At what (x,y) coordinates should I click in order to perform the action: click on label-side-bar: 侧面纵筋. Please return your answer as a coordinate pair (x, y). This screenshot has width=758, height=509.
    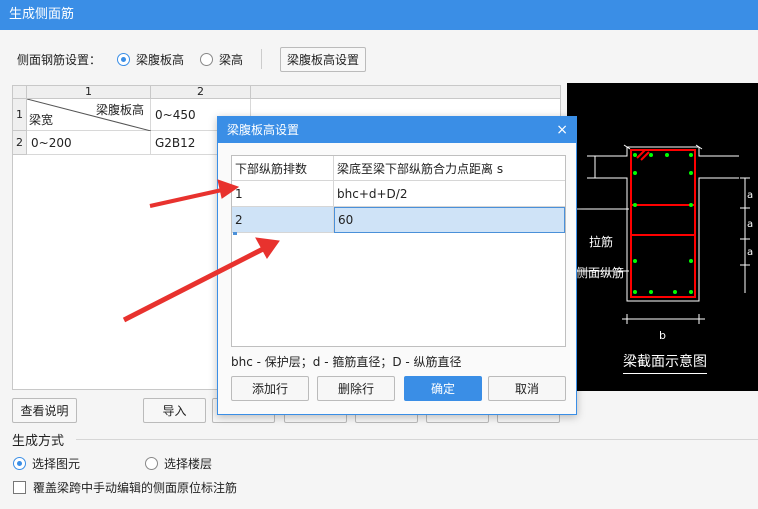
    Looking at the image, I should click on (600, 273).